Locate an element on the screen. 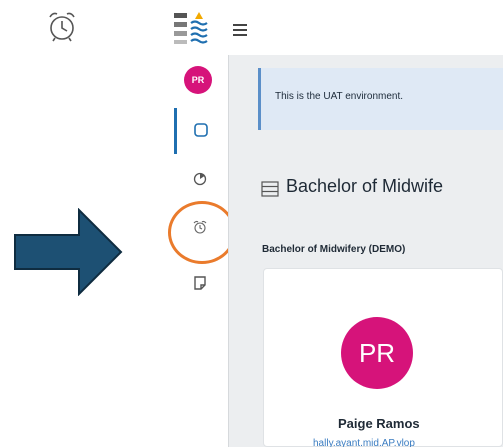 The width and height of the screenshot is (503, 447). alarm-clock-icon is located at coordinates (62, 27).